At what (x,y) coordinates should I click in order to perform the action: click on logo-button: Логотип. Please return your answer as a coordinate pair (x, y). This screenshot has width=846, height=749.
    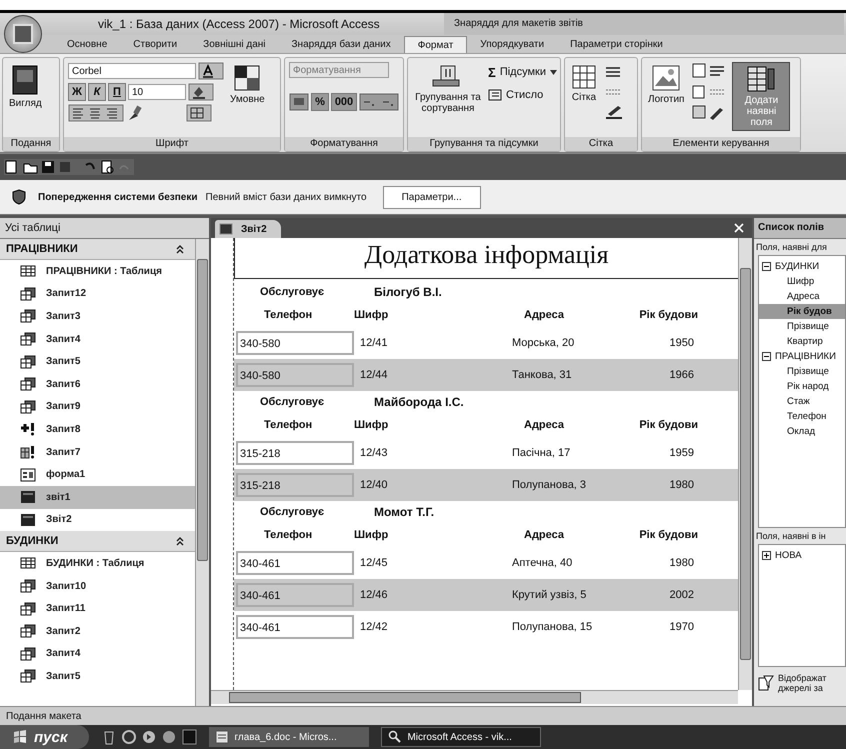
    Looking at the image, I should click on (666, 84).